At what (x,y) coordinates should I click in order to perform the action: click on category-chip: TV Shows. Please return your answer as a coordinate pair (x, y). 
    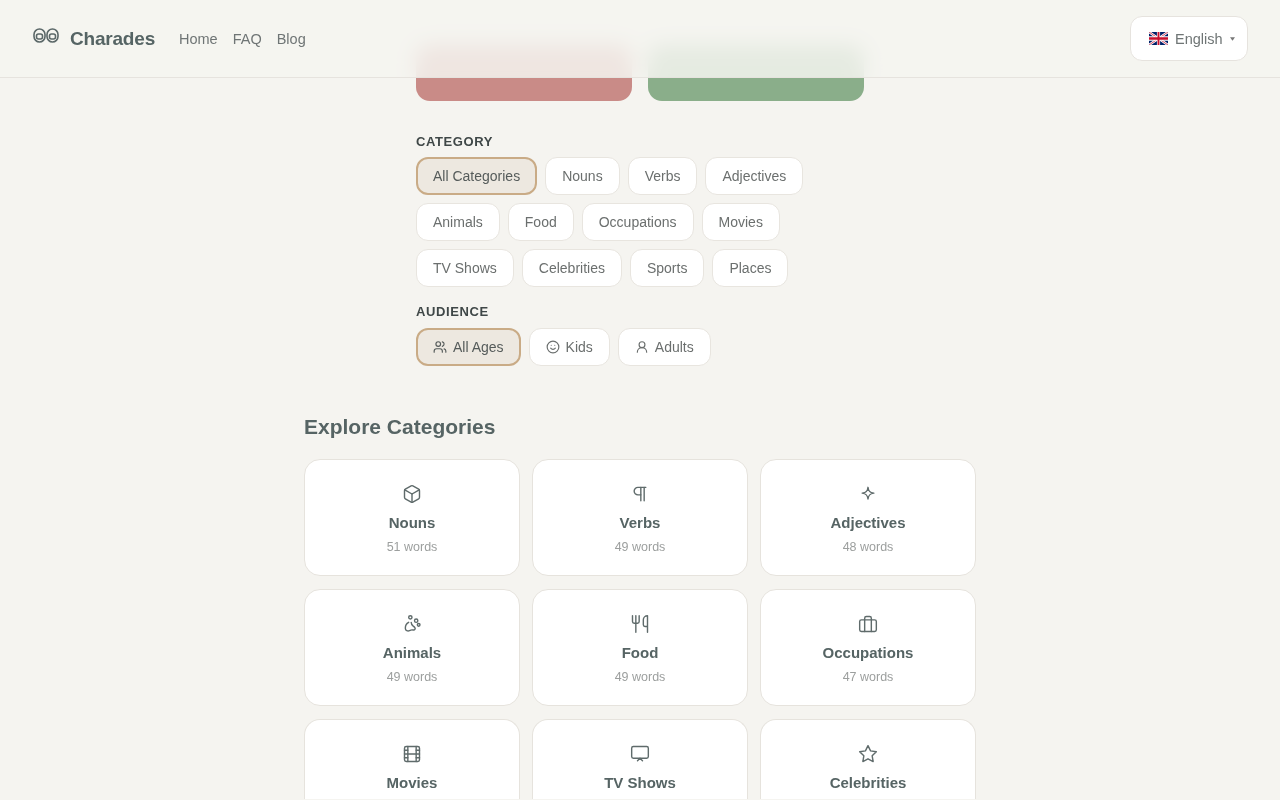
    Looking at the image, I should click on (465, 268).